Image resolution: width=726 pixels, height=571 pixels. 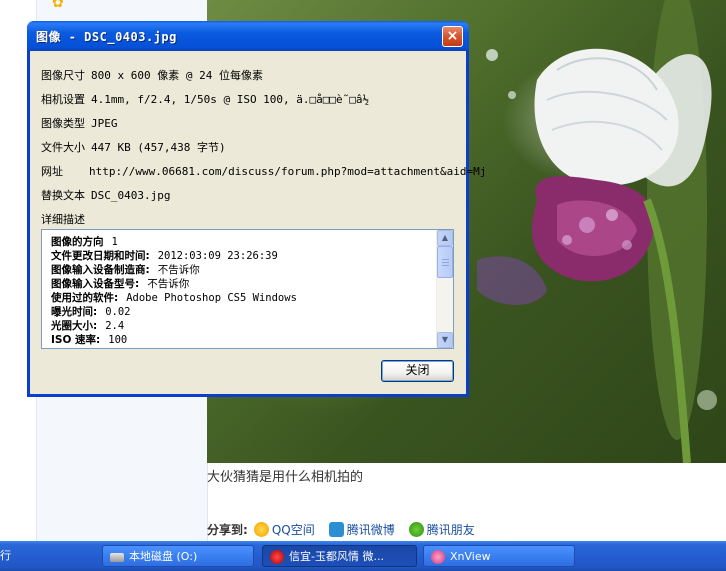 I want to click on dialog-titlebar: 图像 - DSC_0403.jpg ×, so click(x=248, y=36).